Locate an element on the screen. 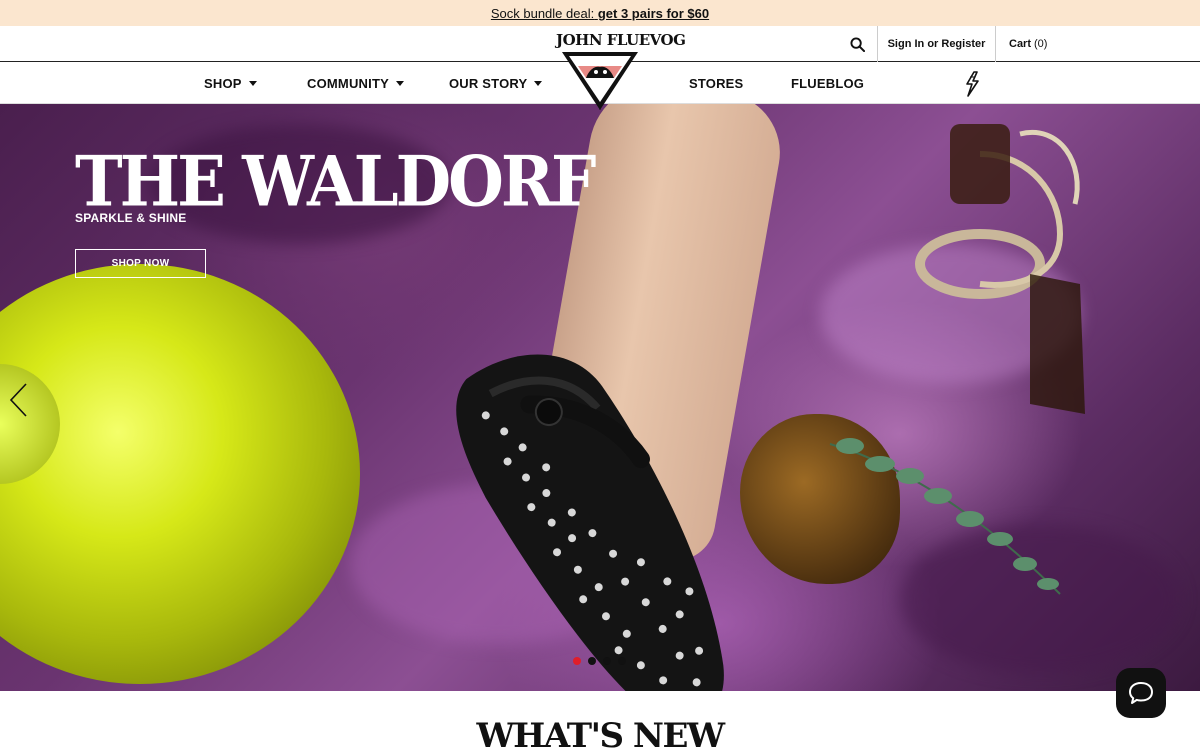  cart-link: Cart (0) is located at coordinates (1098, 44).